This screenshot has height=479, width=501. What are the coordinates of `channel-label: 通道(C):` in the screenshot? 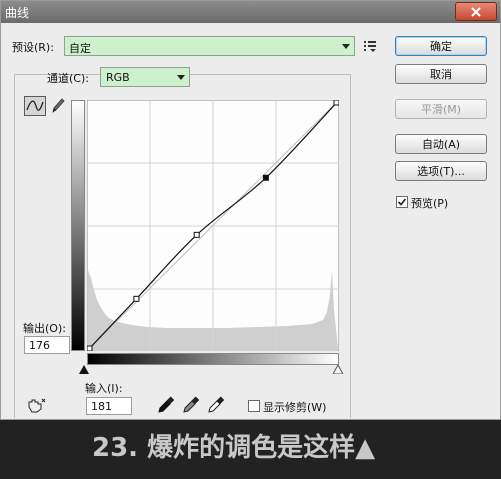 It's located at (68, 78).